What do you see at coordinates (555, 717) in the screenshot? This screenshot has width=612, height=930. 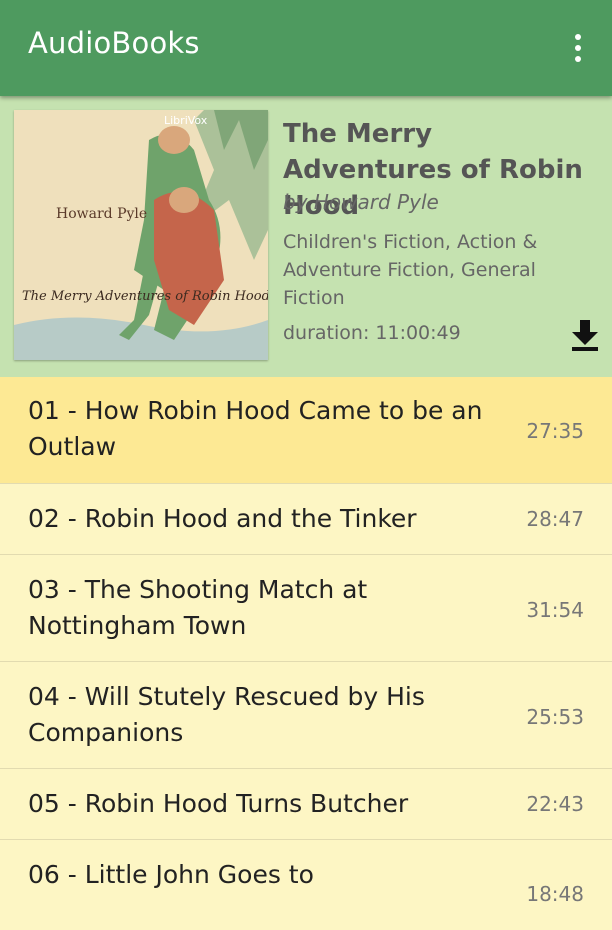 I see `chapter-duration: 25:53` at bounding box center [555, 717].